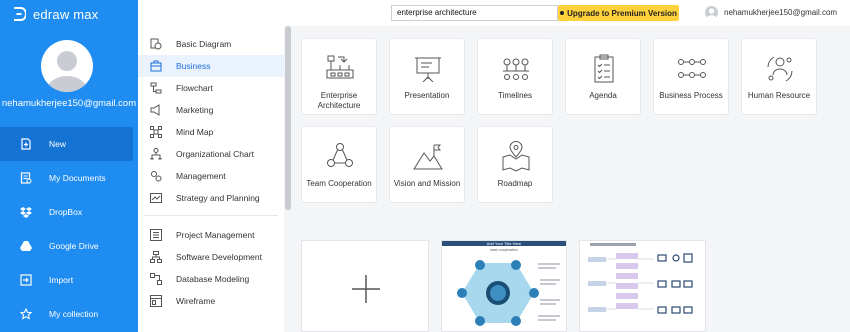 The image size is (850, 332). I want to click on category-label: Software Development, so click(219, 257).